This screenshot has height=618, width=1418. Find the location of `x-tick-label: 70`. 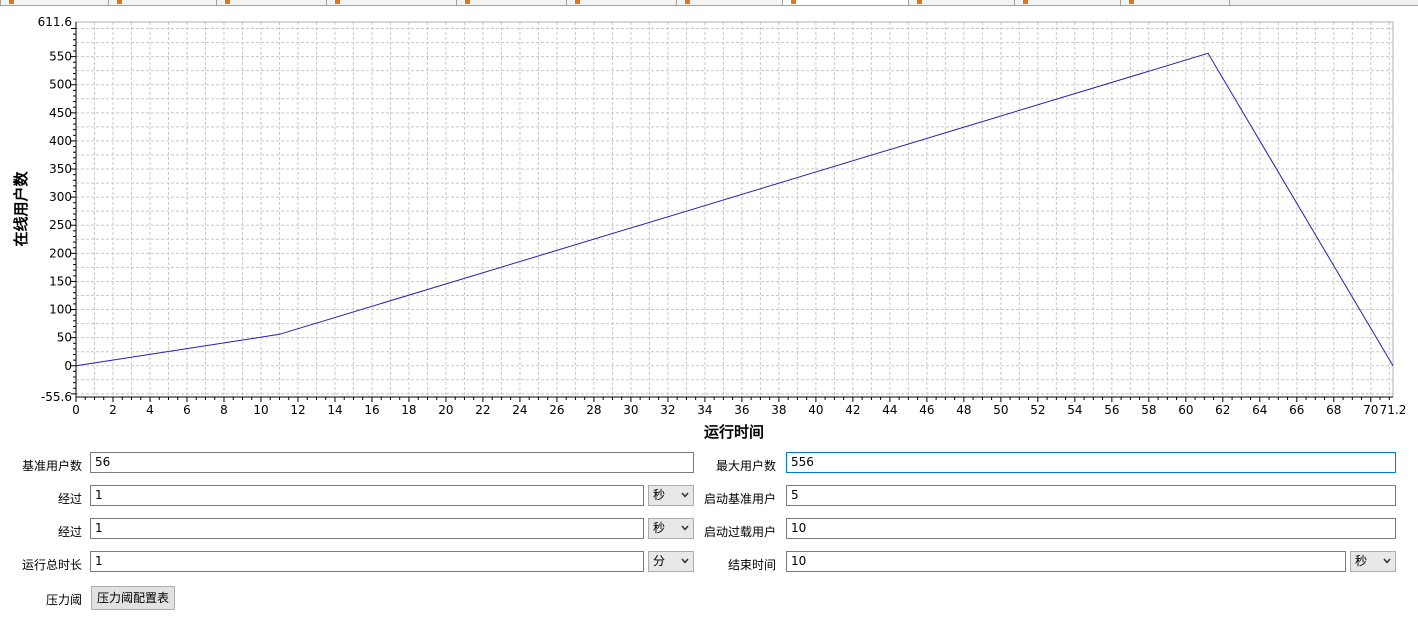

x-tick-label: 70 is located at coordinates (1370, 410).